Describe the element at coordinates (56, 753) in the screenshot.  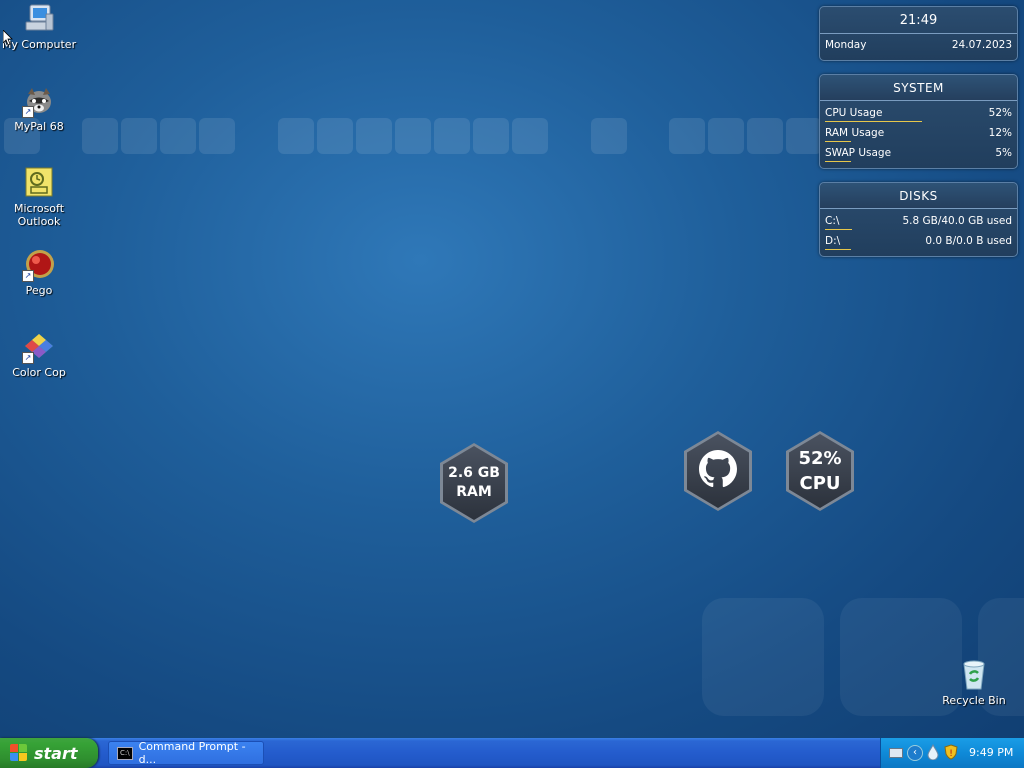
I see `start-label: start` at that location.